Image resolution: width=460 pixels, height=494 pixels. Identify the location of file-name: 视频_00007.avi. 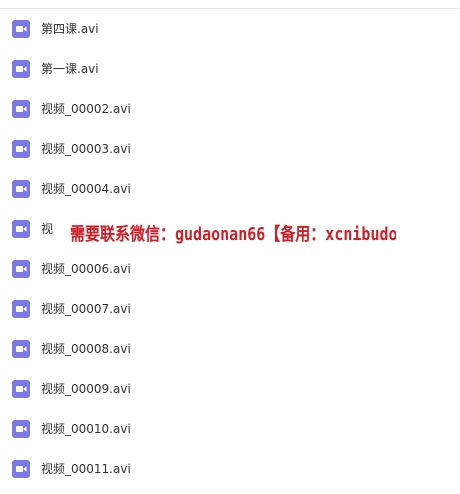
(86, 309).